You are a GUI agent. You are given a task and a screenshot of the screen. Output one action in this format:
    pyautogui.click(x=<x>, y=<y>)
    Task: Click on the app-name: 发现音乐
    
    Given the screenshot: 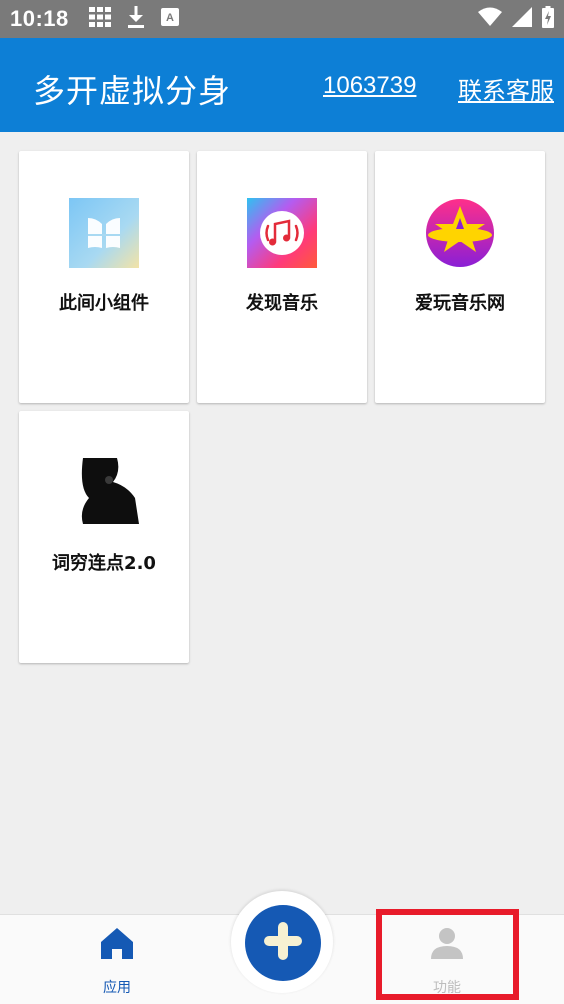 What is the action you would take?
    pyautogui.click(x=282, y=303)
    